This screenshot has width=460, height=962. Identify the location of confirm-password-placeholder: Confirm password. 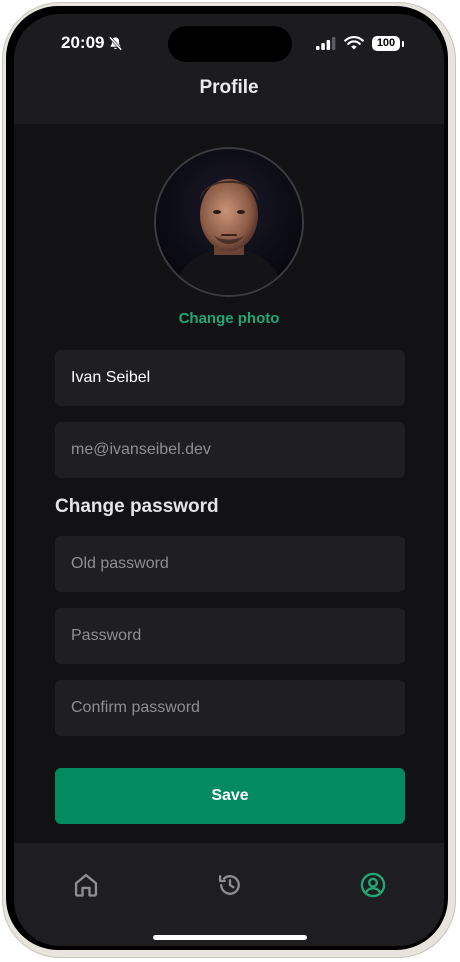
(135, 707).